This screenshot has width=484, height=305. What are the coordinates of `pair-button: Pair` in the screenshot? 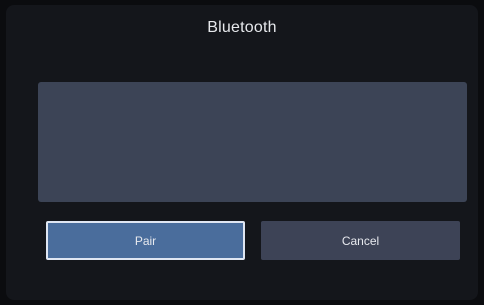 It's located at (145, 240).